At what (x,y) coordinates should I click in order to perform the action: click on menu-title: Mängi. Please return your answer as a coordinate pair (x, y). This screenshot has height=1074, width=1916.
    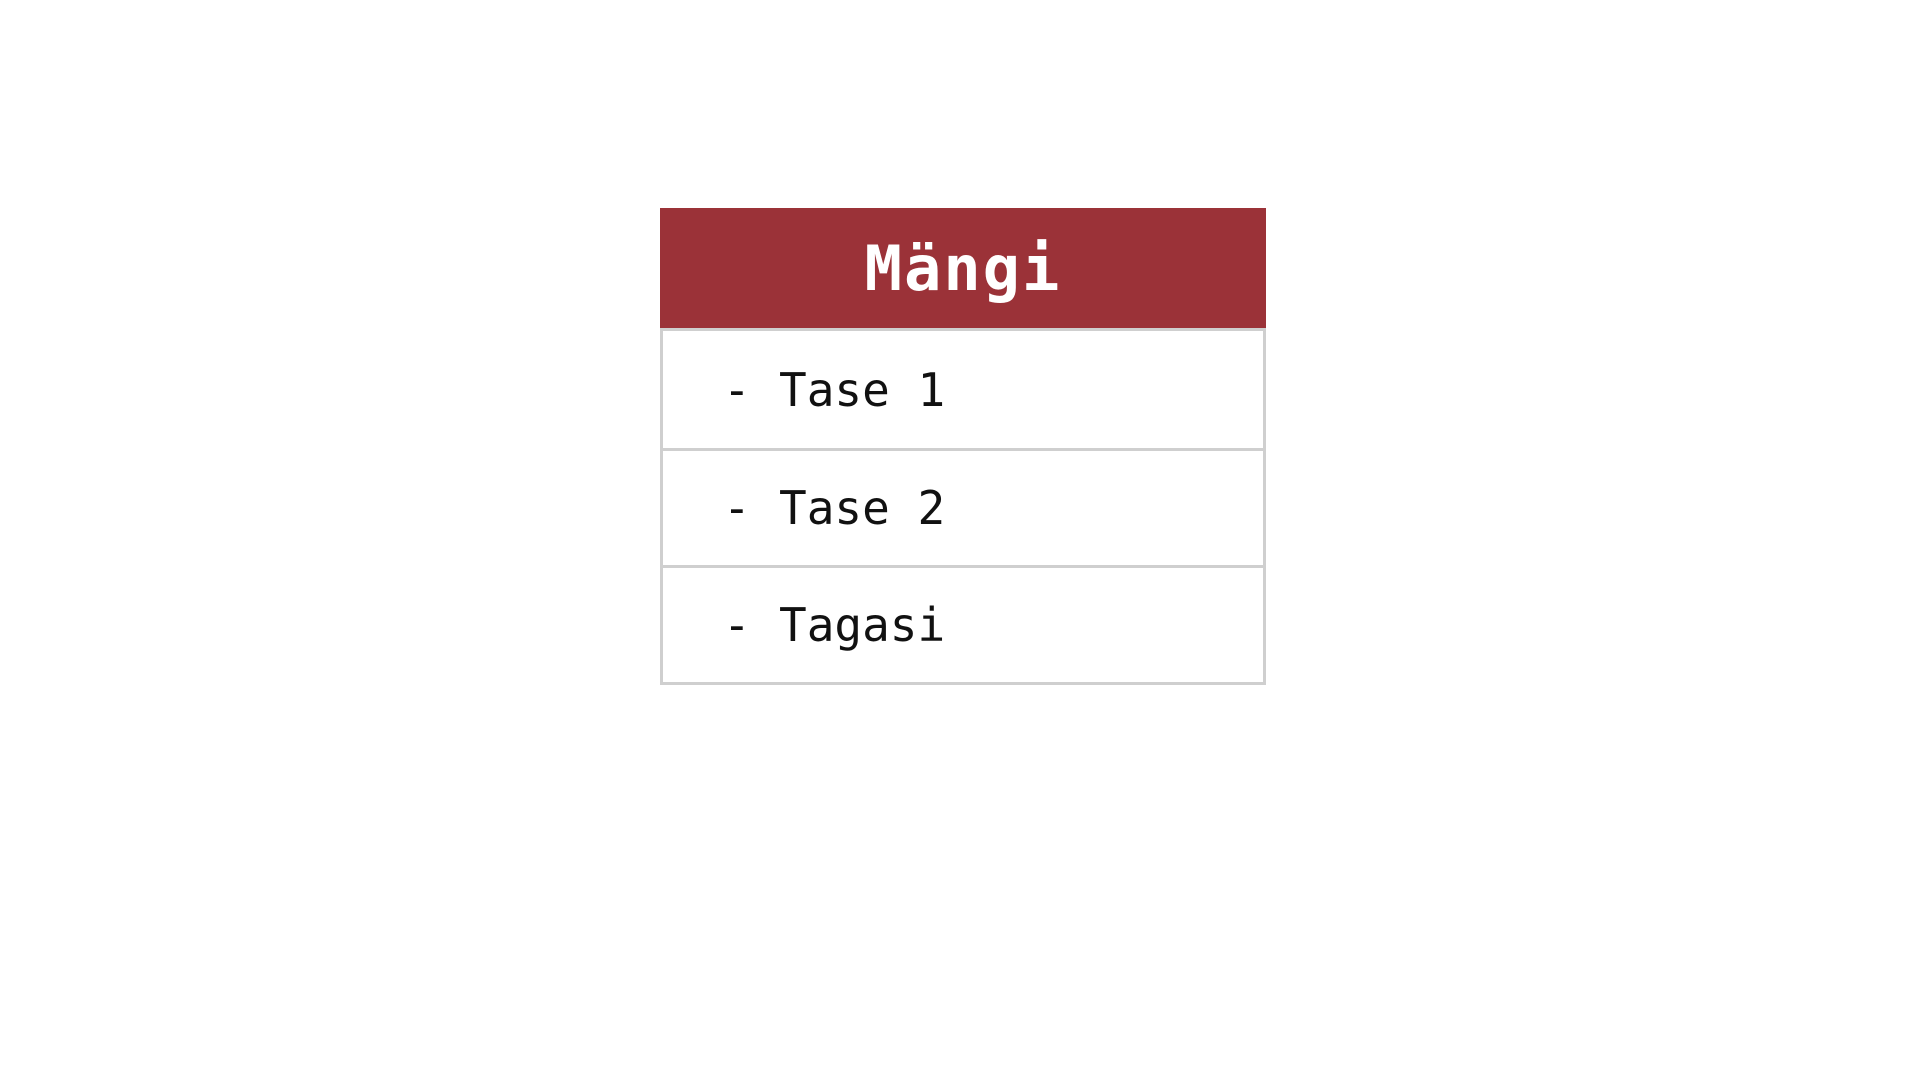
    Looking at the image, I should click on (963, 268).